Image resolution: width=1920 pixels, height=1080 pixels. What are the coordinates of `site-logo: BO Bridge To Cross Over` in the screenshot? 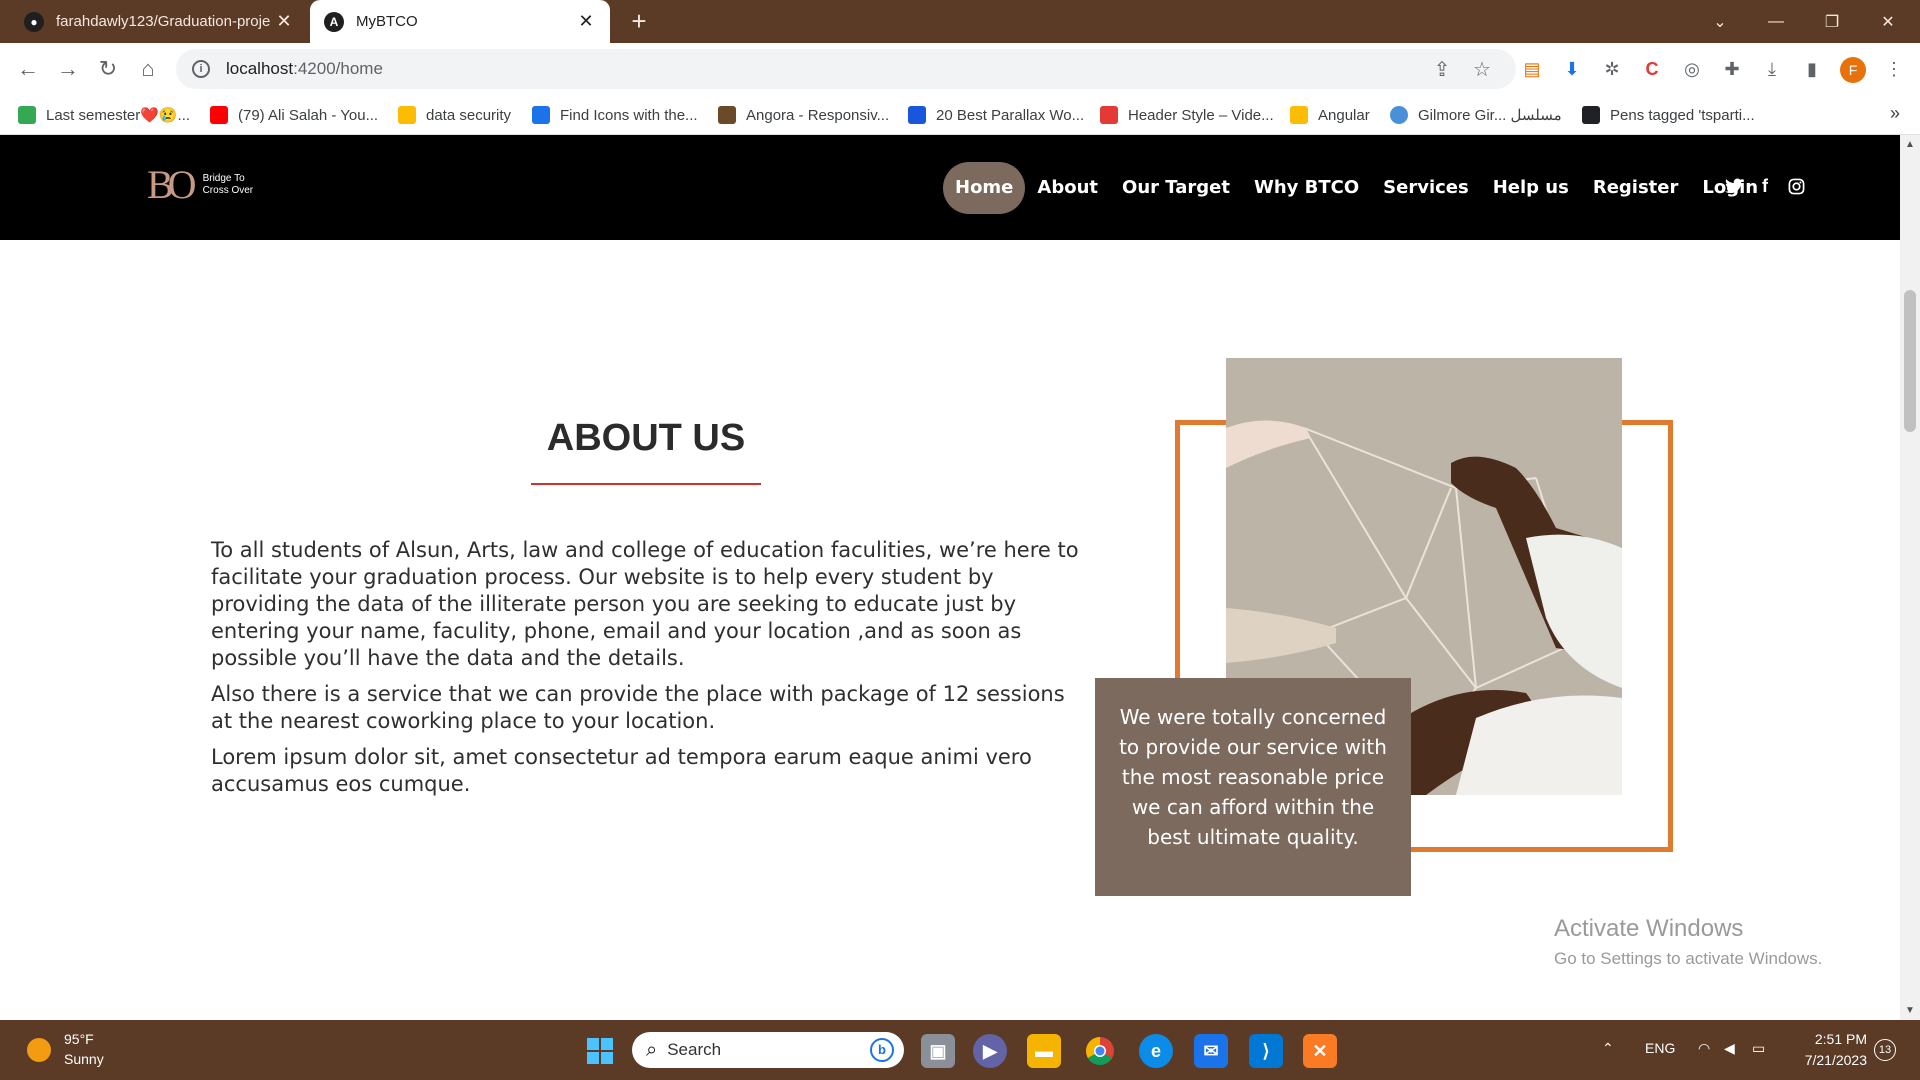 It's located at (200, 185).